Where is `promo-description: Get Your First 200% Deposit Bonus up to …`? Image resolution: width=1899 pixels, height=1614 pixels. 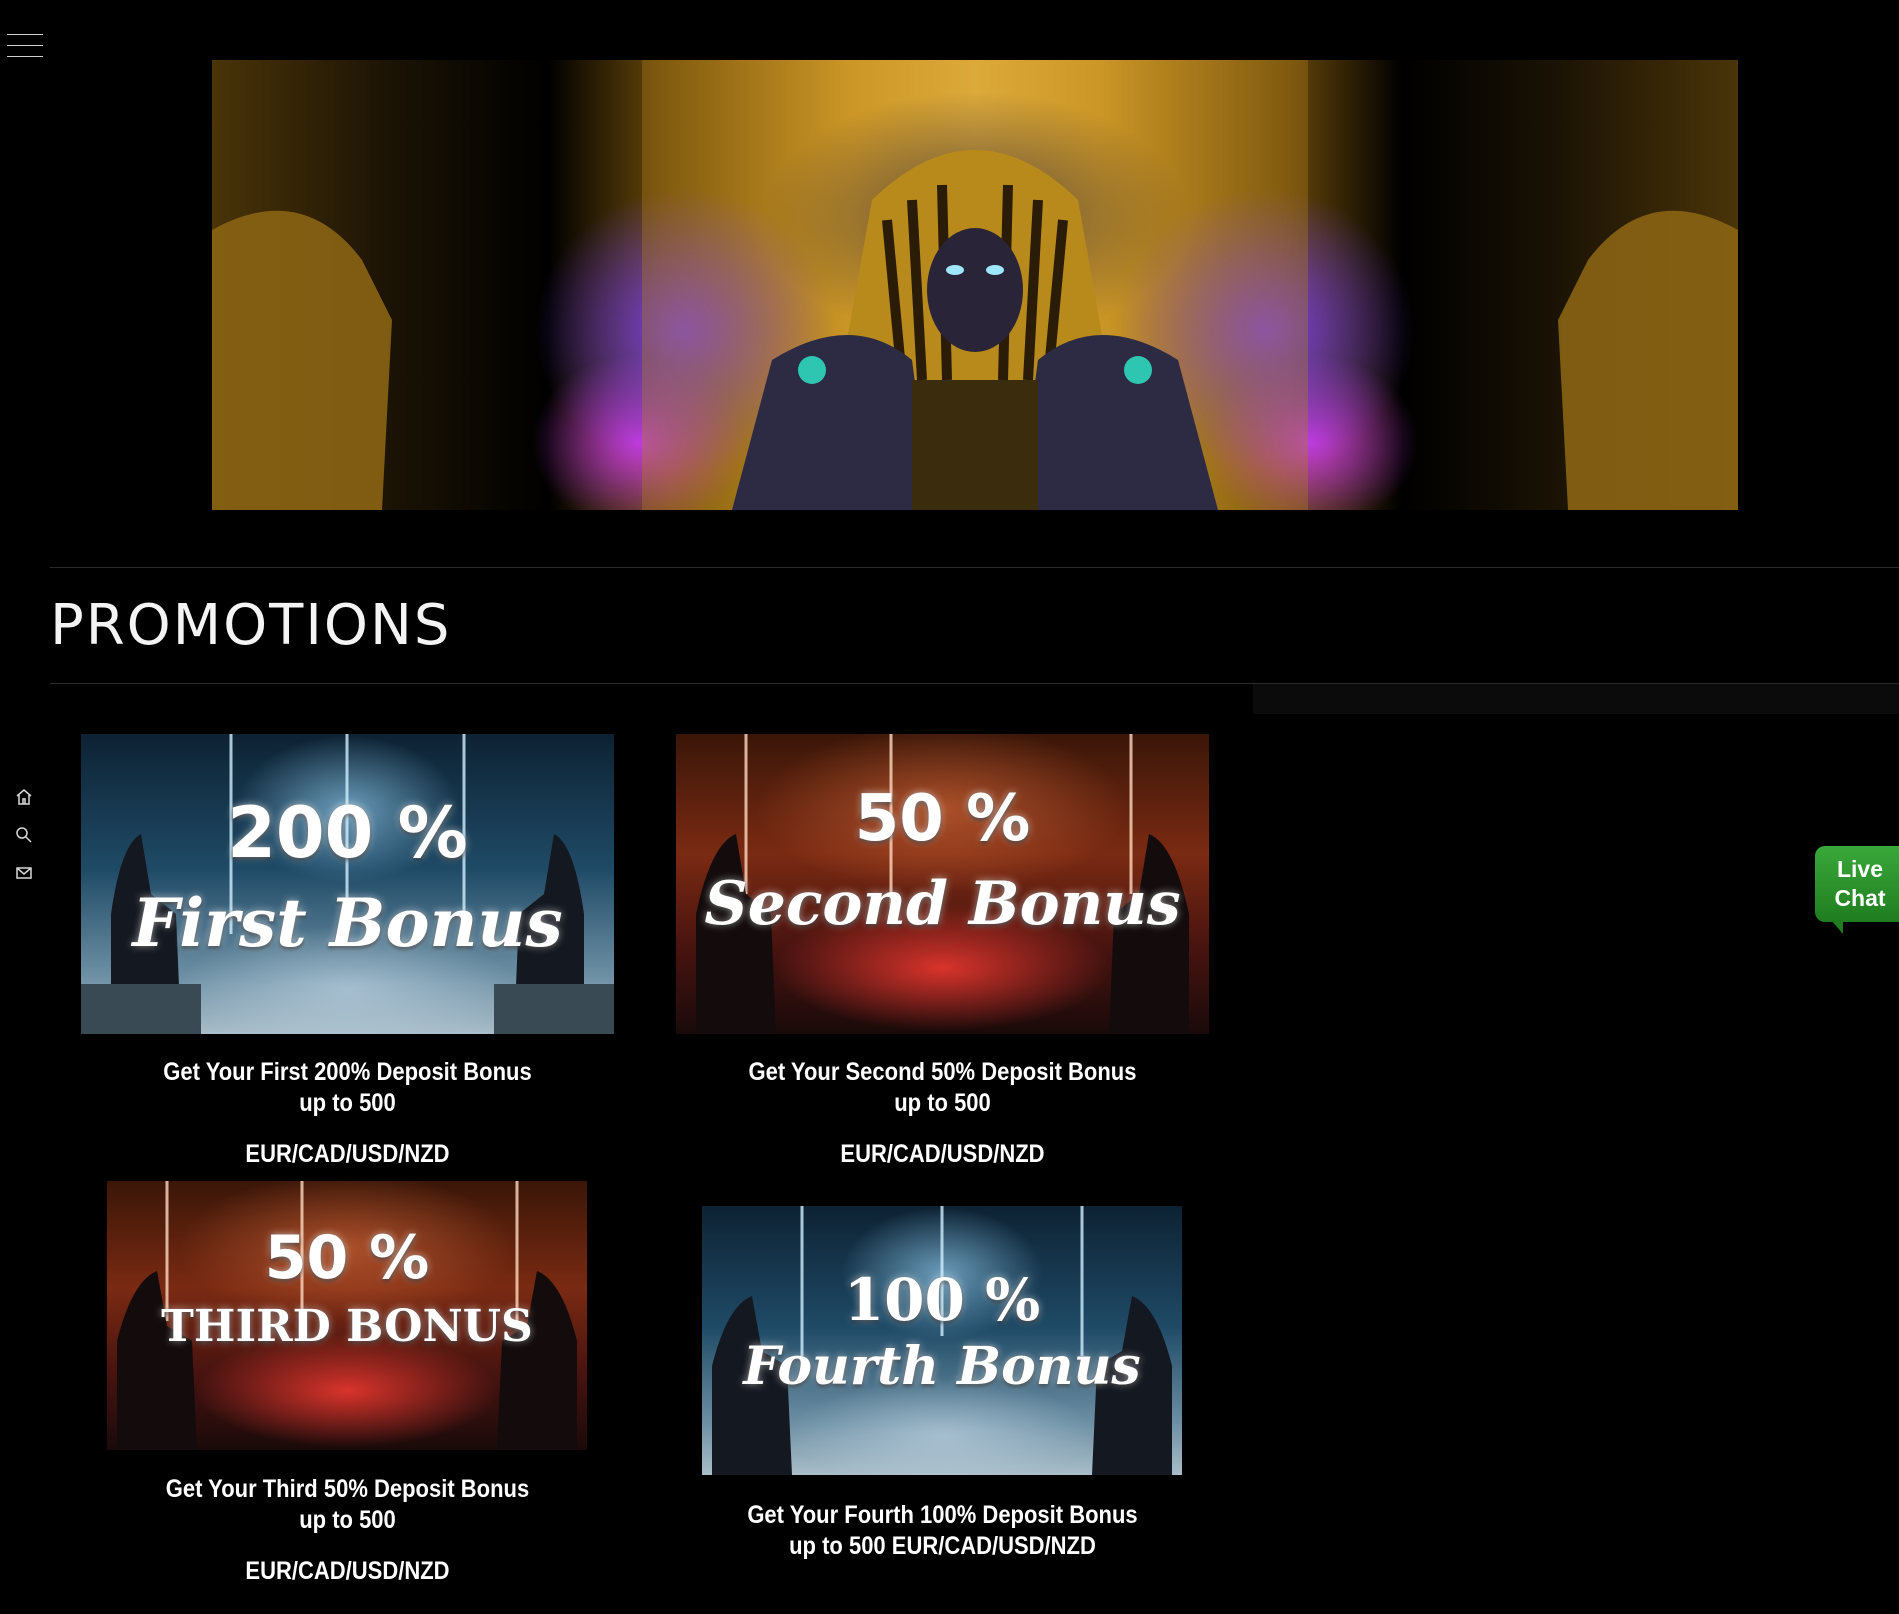 promo-description: Get Your First 200% Deposit Bonus up to … is located at coordinates (347, 1113).